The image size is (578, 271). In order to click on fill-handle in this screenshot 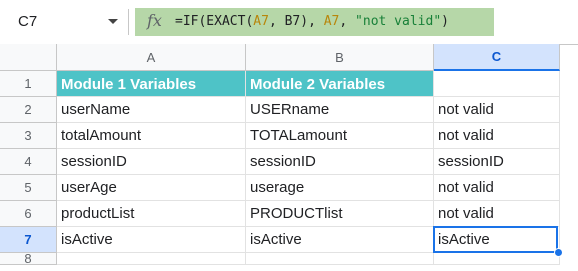, I will do `click(558, 252)`.